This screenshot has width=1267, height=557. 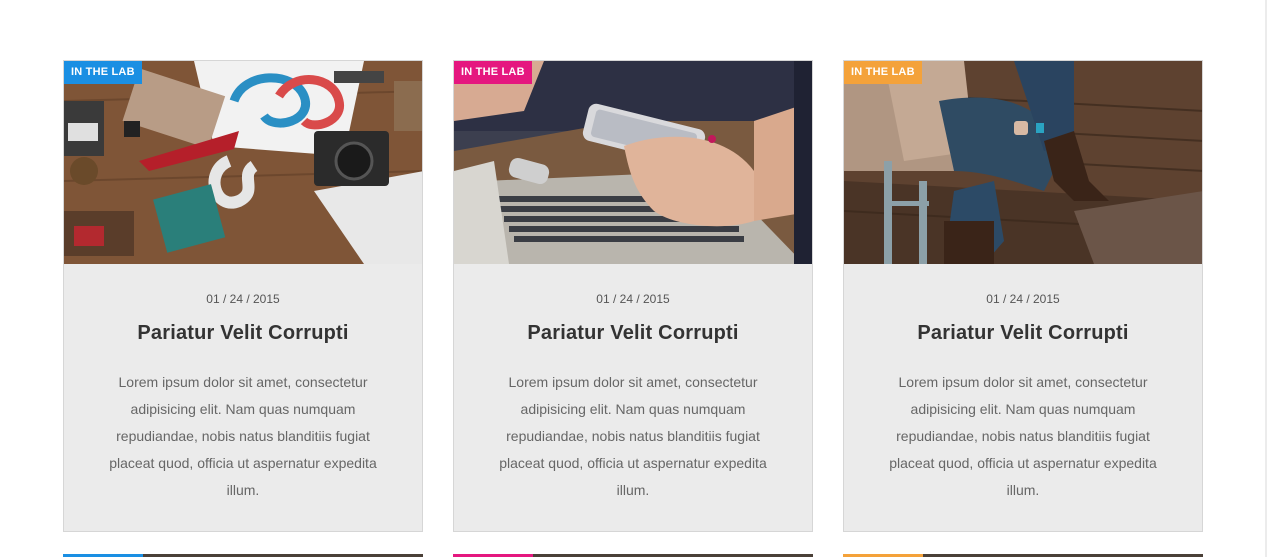 I want to click on desk-flatlay-image, so click(x=243, y=162).